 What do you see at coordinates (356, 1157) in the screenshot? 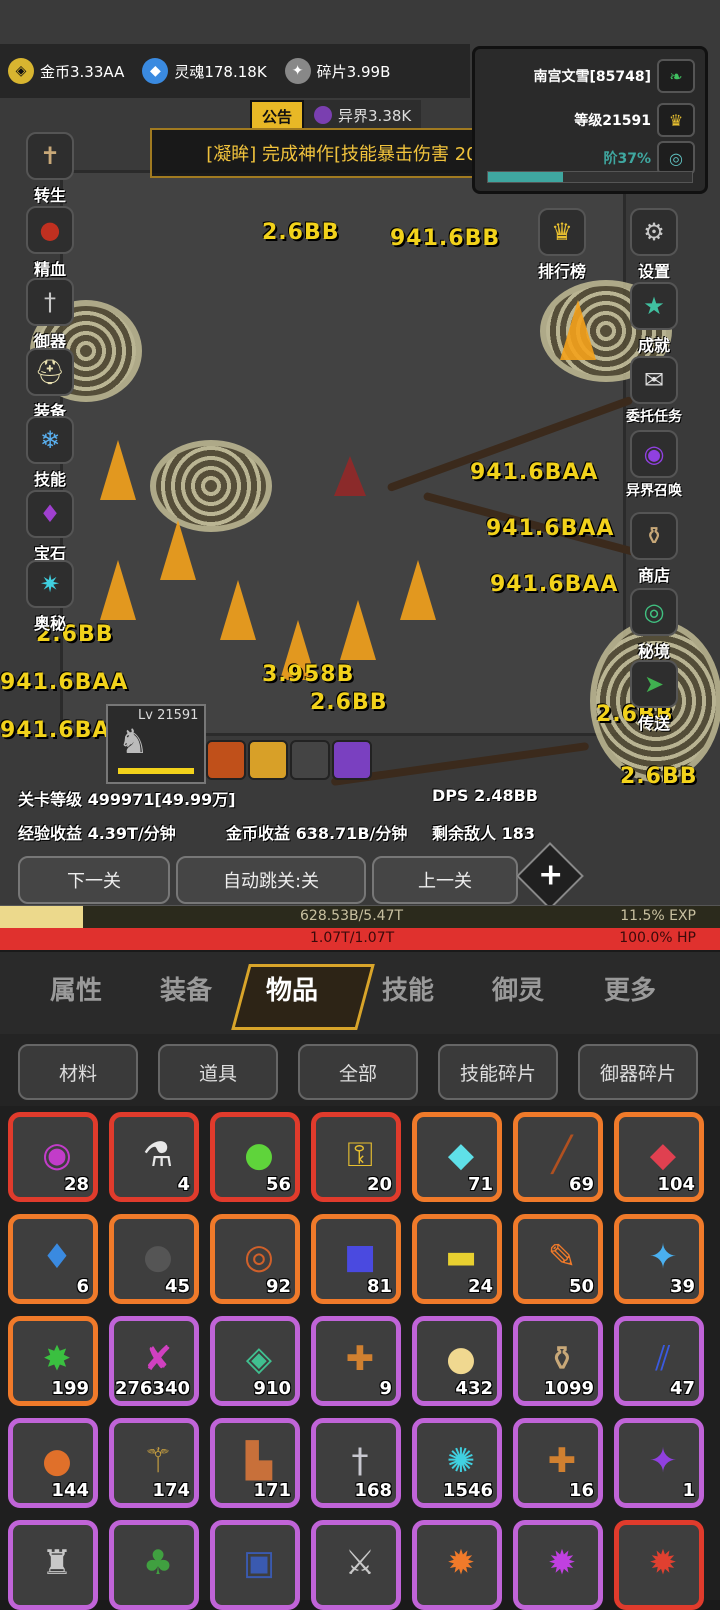
I see `inventory-slot: ⚿ 20` at bounding box center [356, 1157].